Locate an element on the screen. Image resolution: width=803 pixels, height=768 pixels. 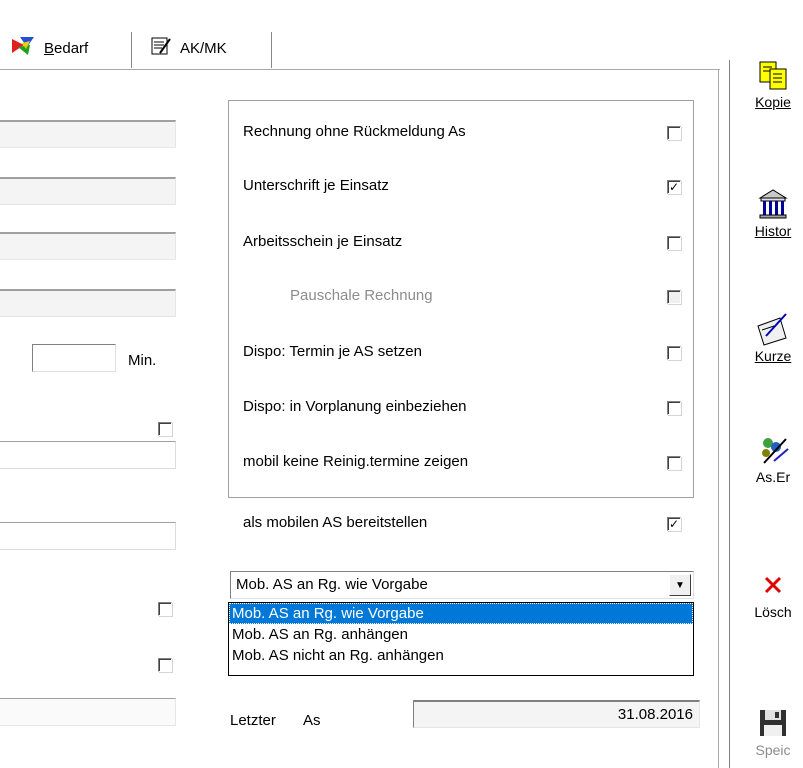
kopie-label: Kopie is located at coordinates (773, 102).